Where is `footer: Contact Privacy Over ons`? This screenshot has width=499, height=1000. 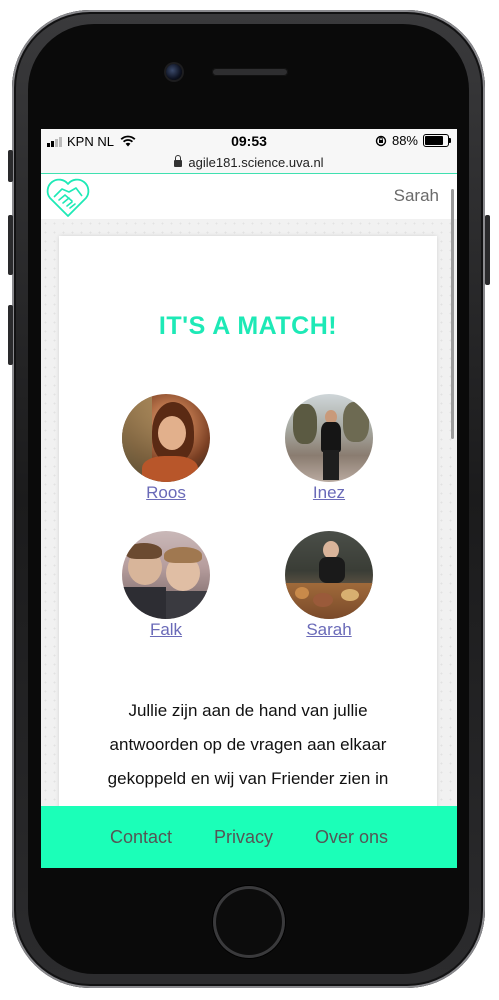 footer: Contact Privacy Over ons is located at coordinates (249, 837).